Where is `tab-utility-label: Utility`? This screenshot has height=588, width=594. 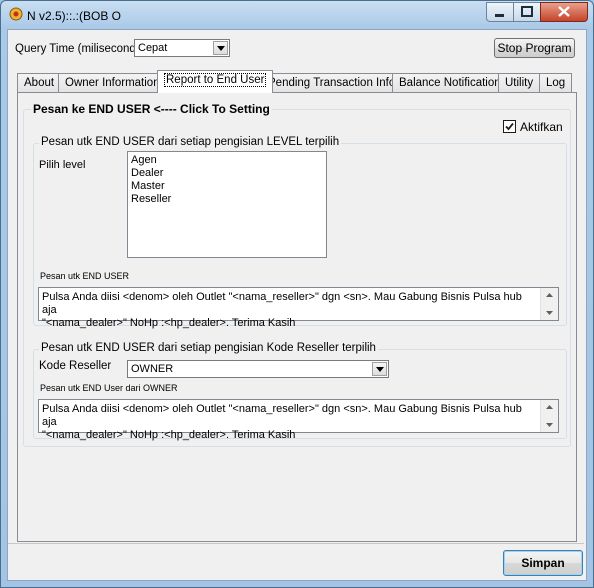 tab-utility-label: Utility is located at coordinates (519, 83).